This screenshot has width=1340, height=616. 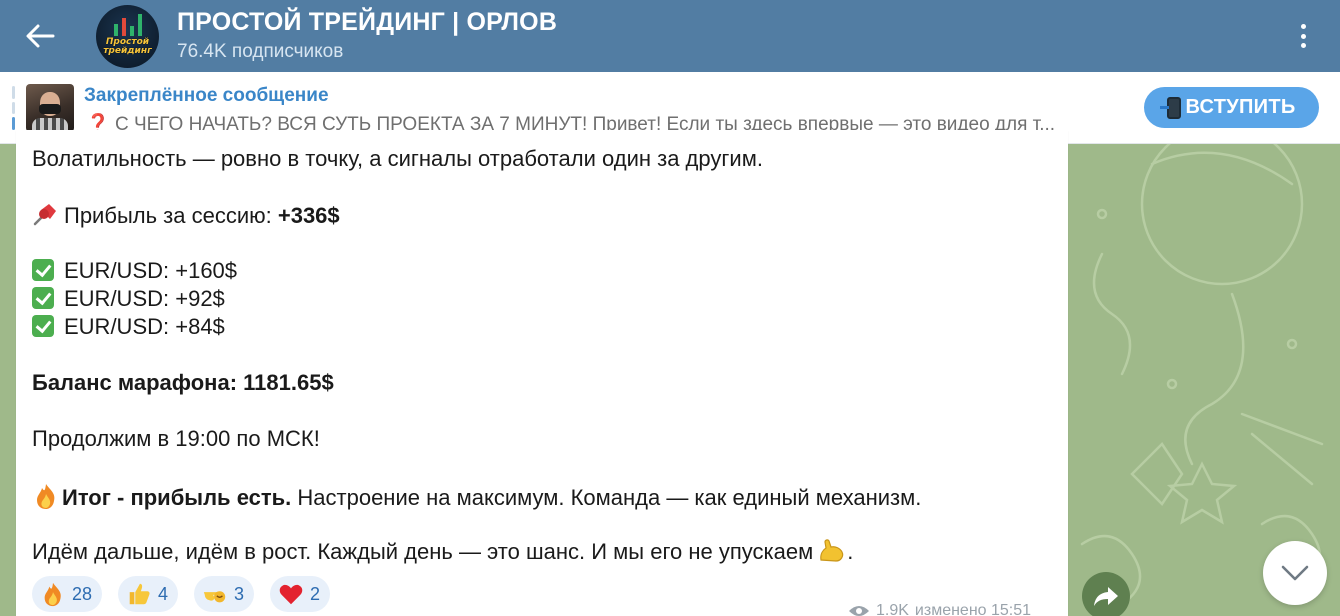 I want to click on reaction-pointing-hand: 3, so click(x=224, y=594).